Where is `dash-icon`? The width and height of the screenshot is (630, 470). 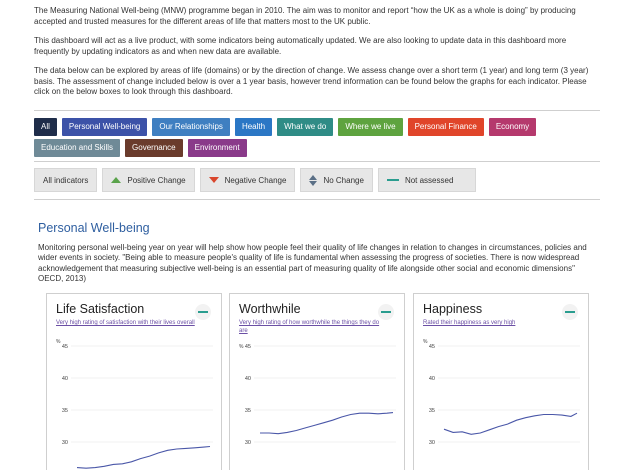 dash-icon is located at coordinates (392, 180).